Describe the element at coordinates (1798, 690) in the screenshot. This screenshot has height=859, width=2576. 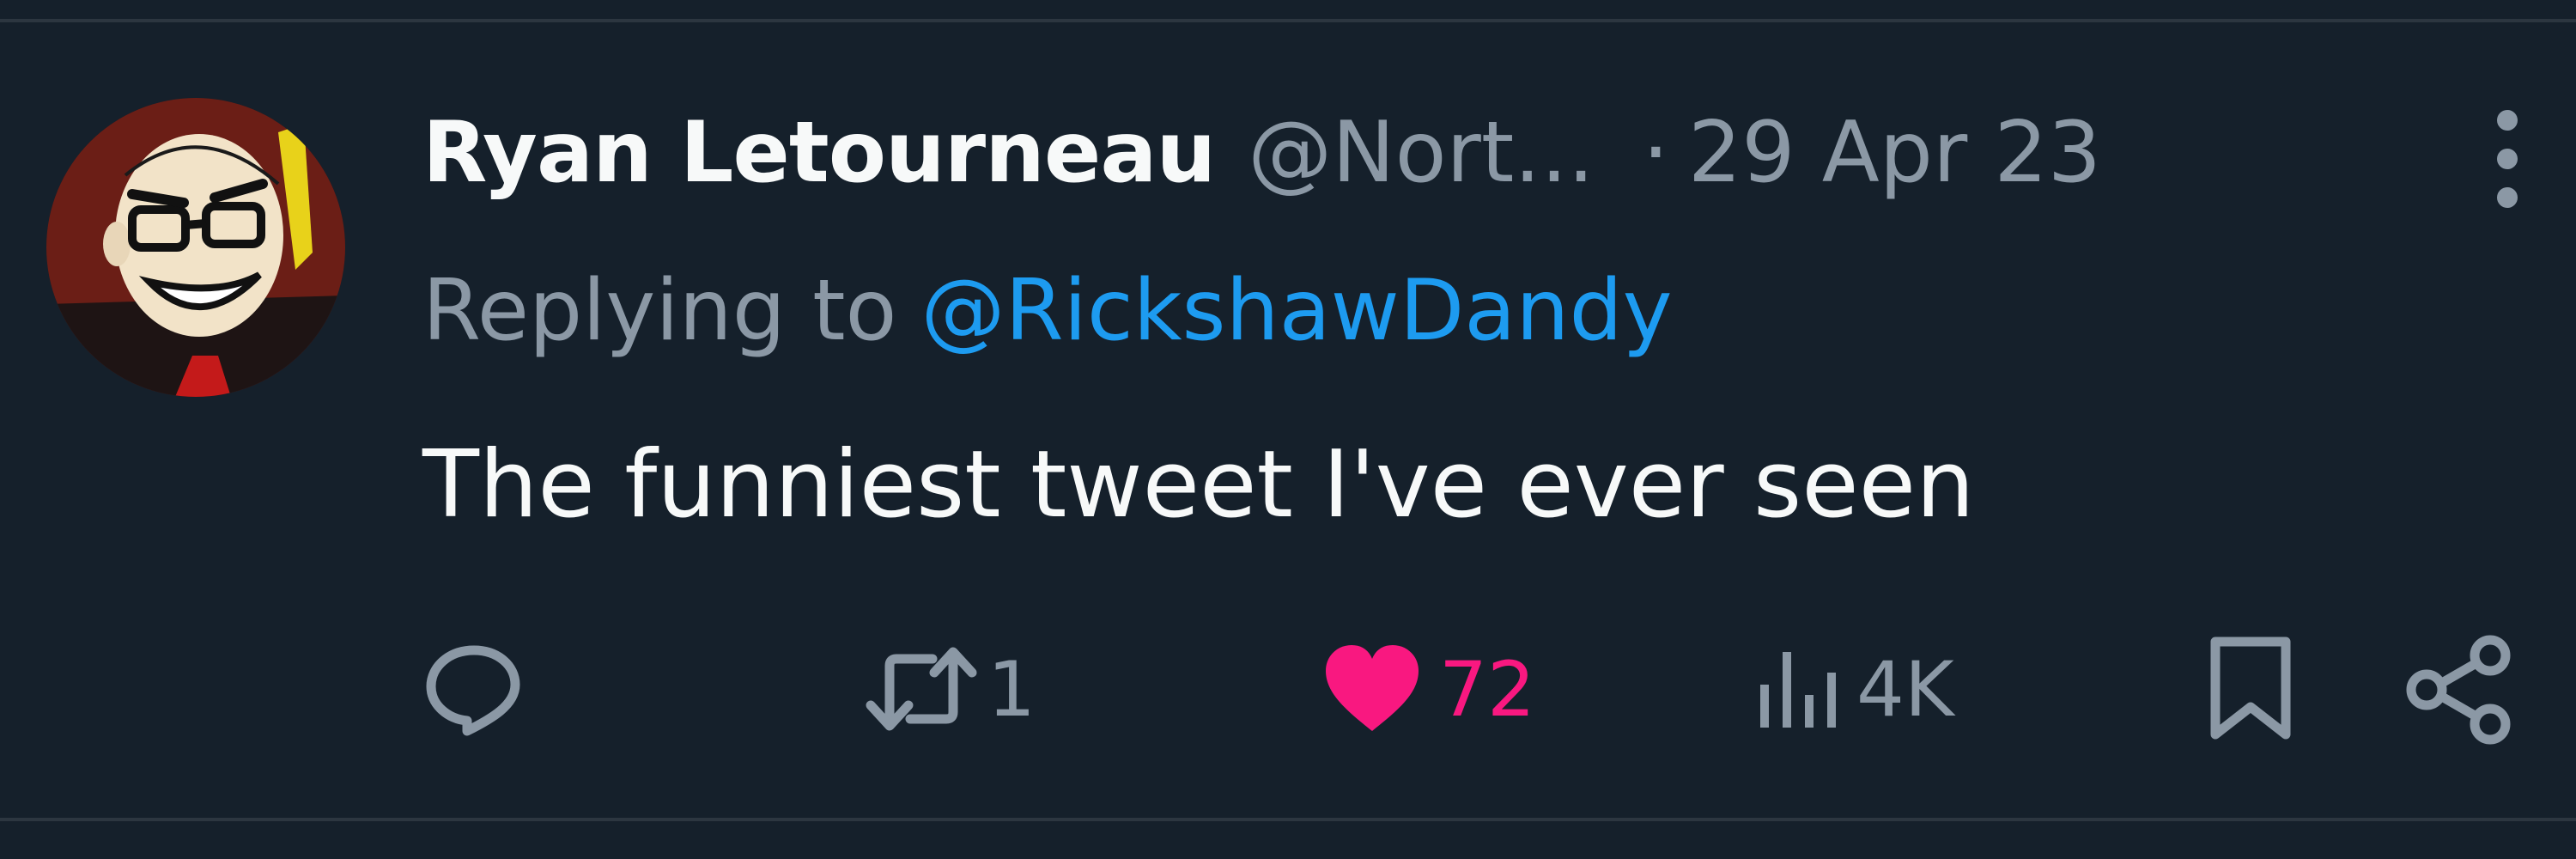
I see `views-icon` at that location.